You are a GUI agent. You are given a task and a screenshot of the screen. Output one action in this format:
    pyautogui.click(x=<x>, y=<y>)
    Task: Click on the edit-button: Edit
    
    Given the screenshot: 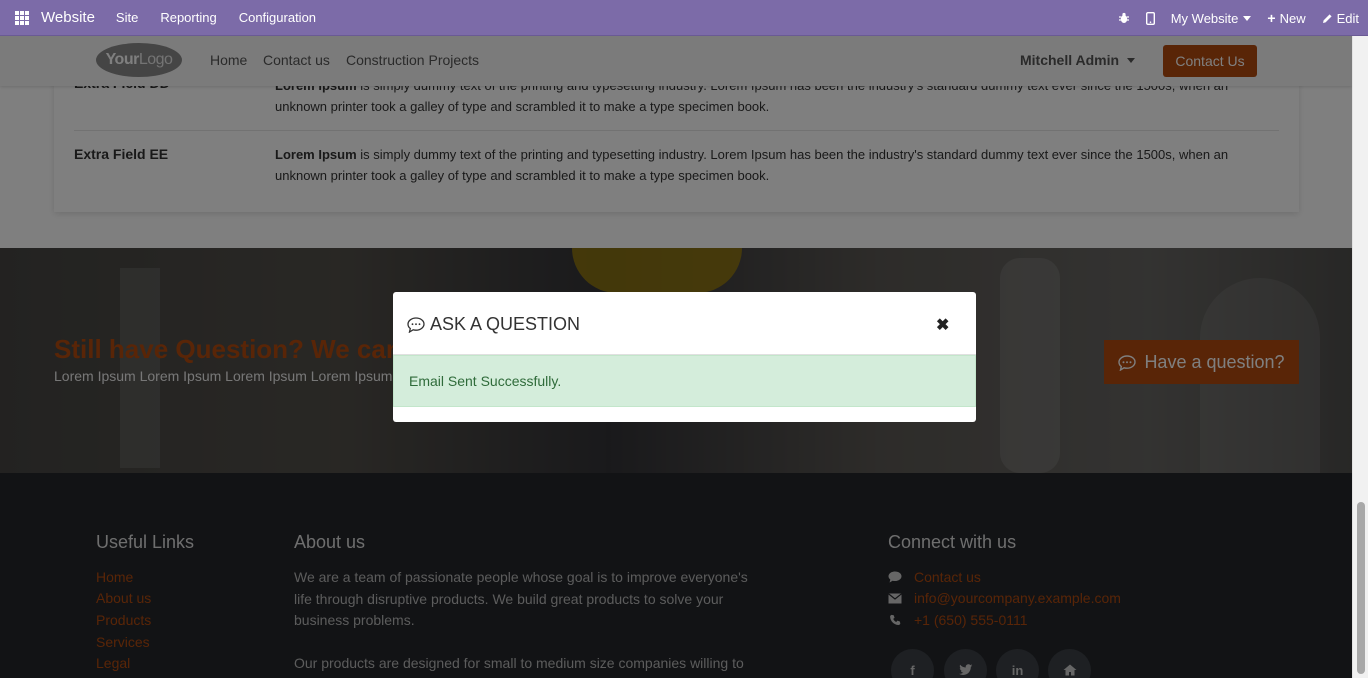 What is the action you would take?
    pyautogui.click(x=1340, y=18)
    